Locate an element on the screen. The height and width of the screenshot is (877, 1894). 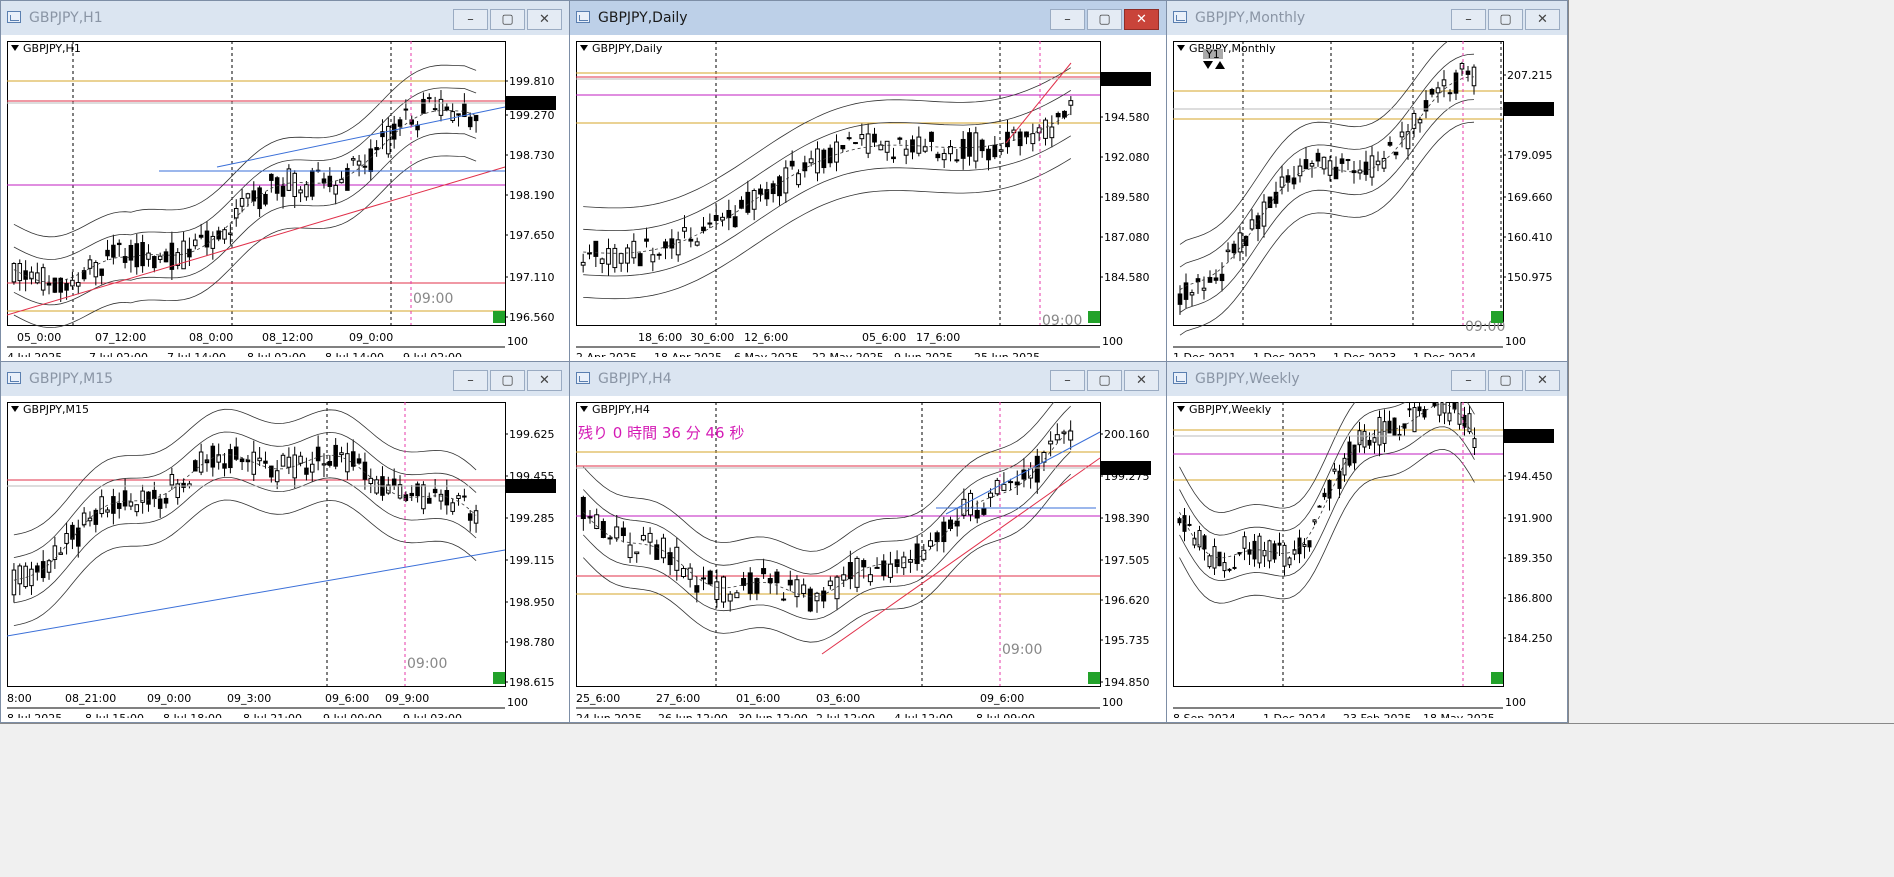
time-tick-label: 9 Jul 03:00 is located at coordinates (432, 715).